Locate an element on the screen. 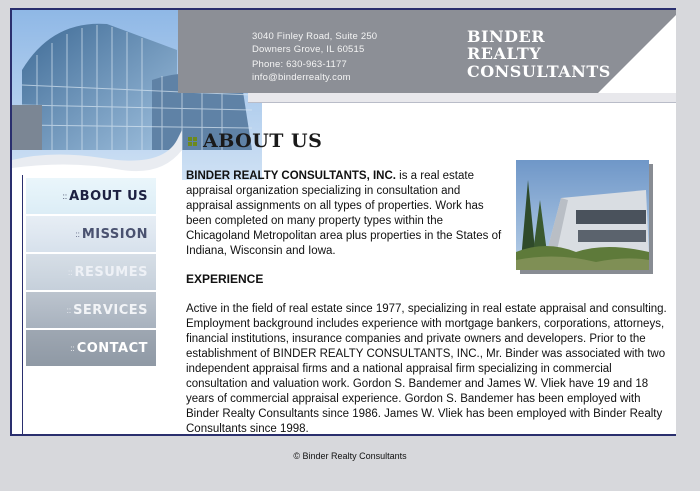 Image resolution: width=700 pixels, height=491 pixels. logo-line-consultants: CONSULTANTS is located at coordinates (539, 71).